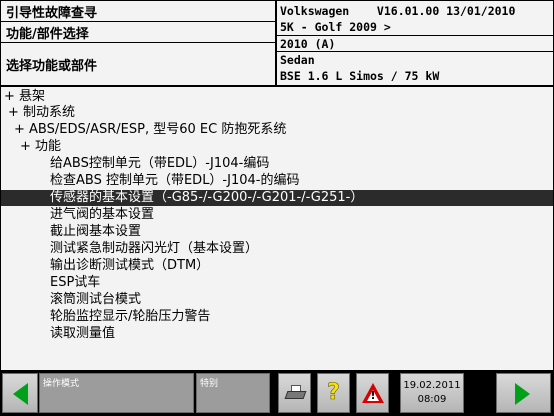 This screenshot has height=416, width=554. What do you see at coordinates (432, 393) in the screenshot?
I see `date-time-display: 19.02.2011 08:09` at bounding box center [432, 393].